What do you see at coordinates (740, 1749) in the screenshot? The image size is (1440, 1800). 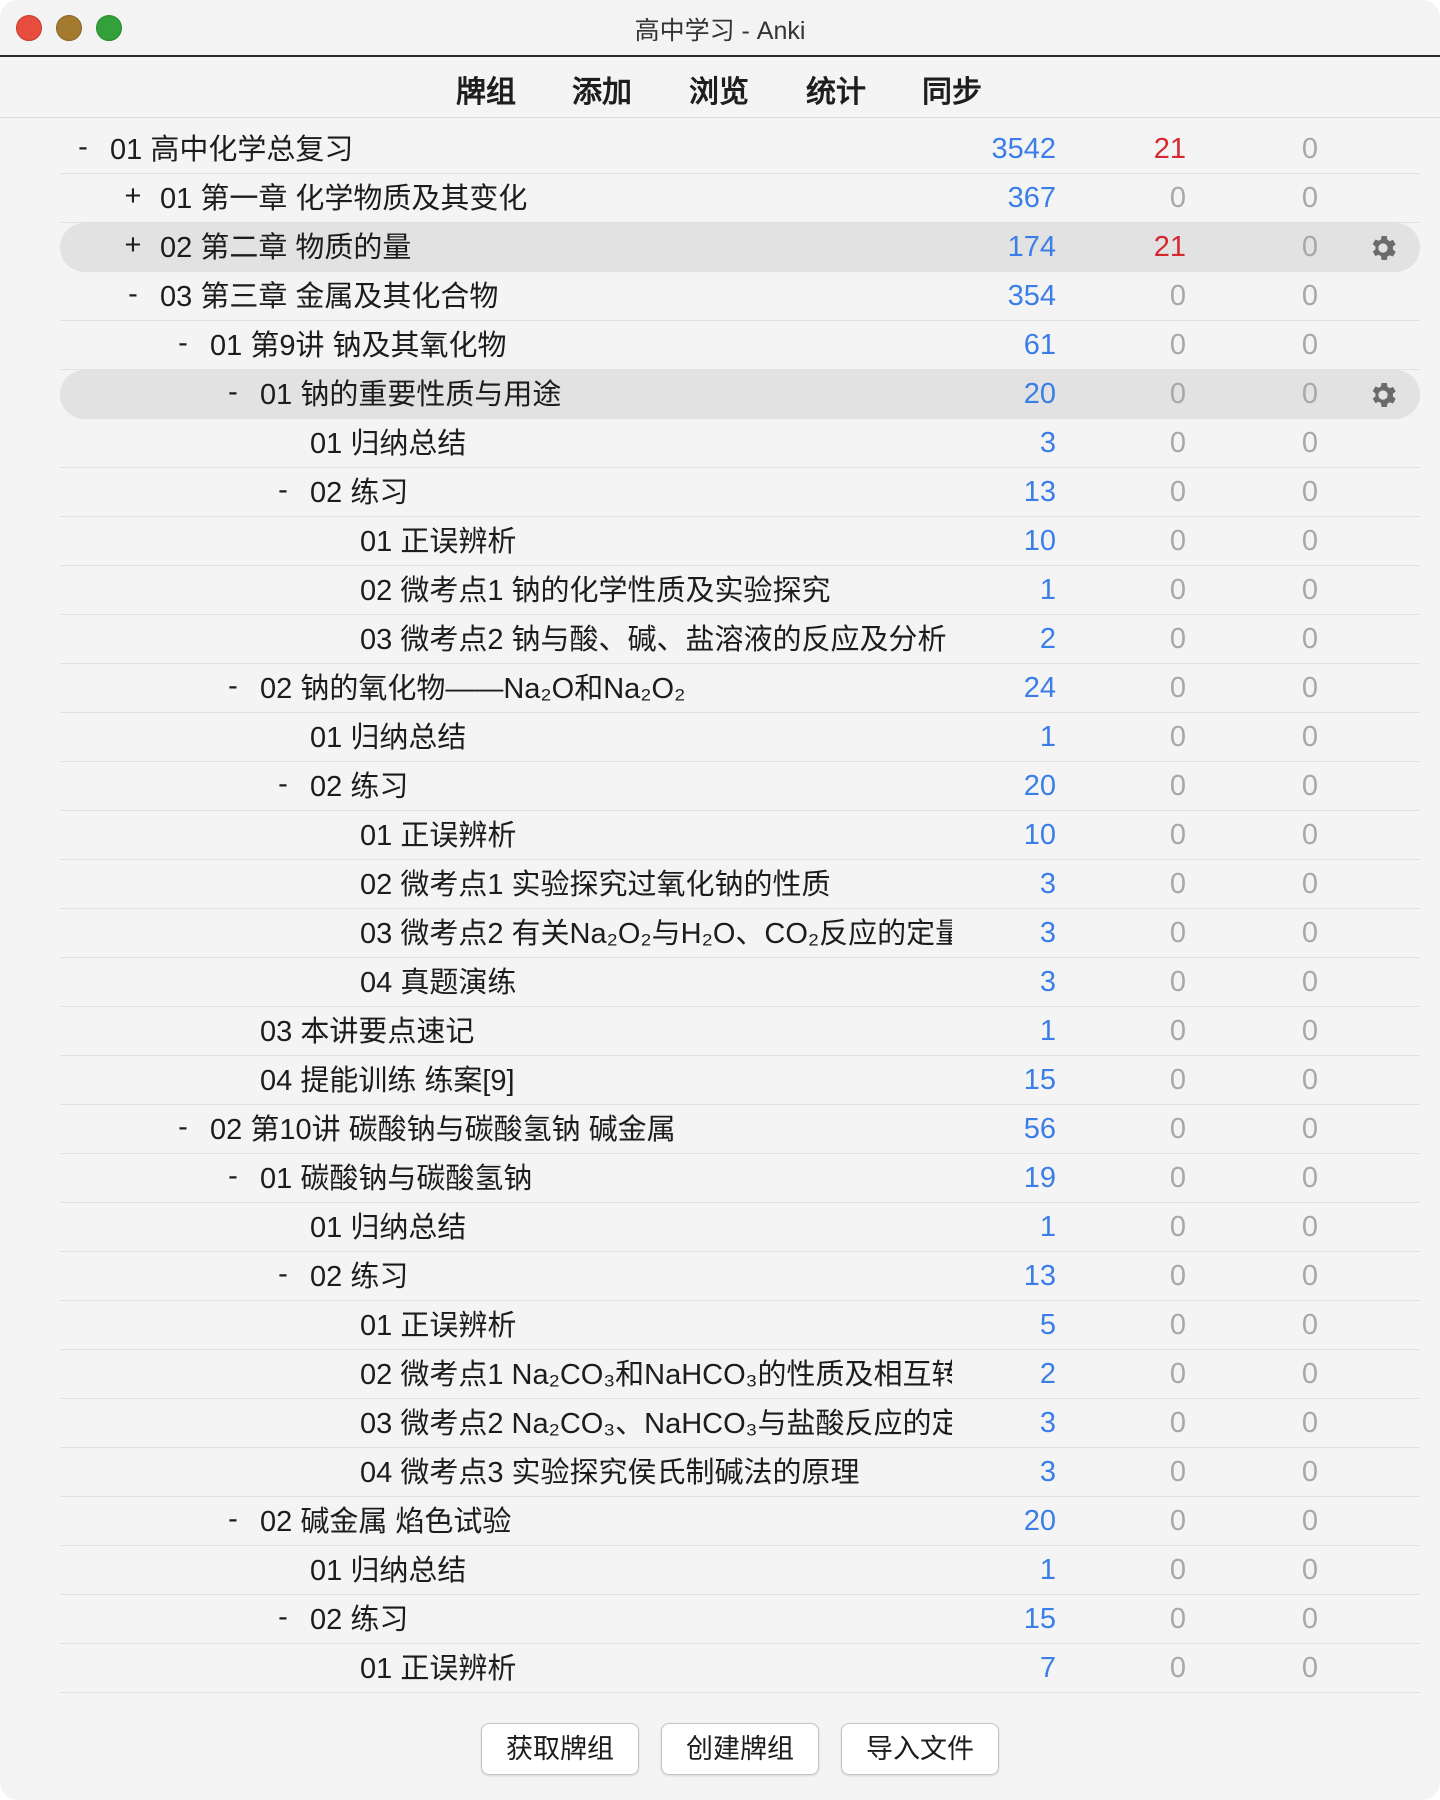 I see `create-deck-button: 创建牌组` at bounding box center [740, 1749].